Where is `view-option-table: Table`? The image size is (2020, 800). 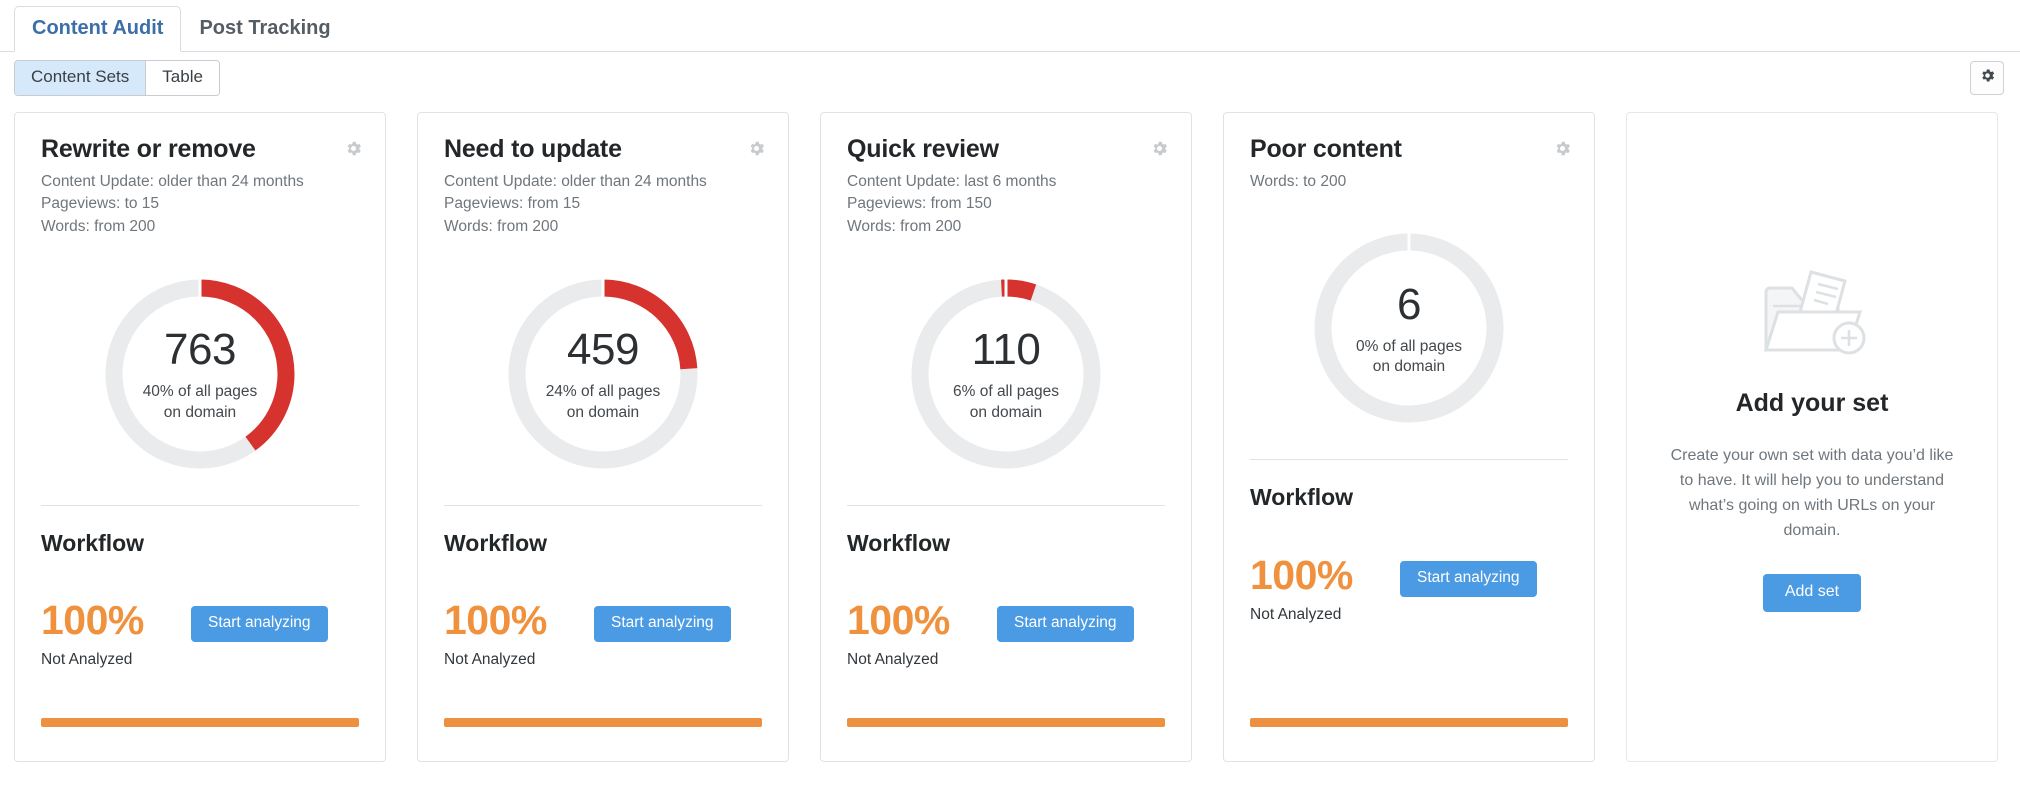 view-option-table: Table is located at coordinates (182, 78).